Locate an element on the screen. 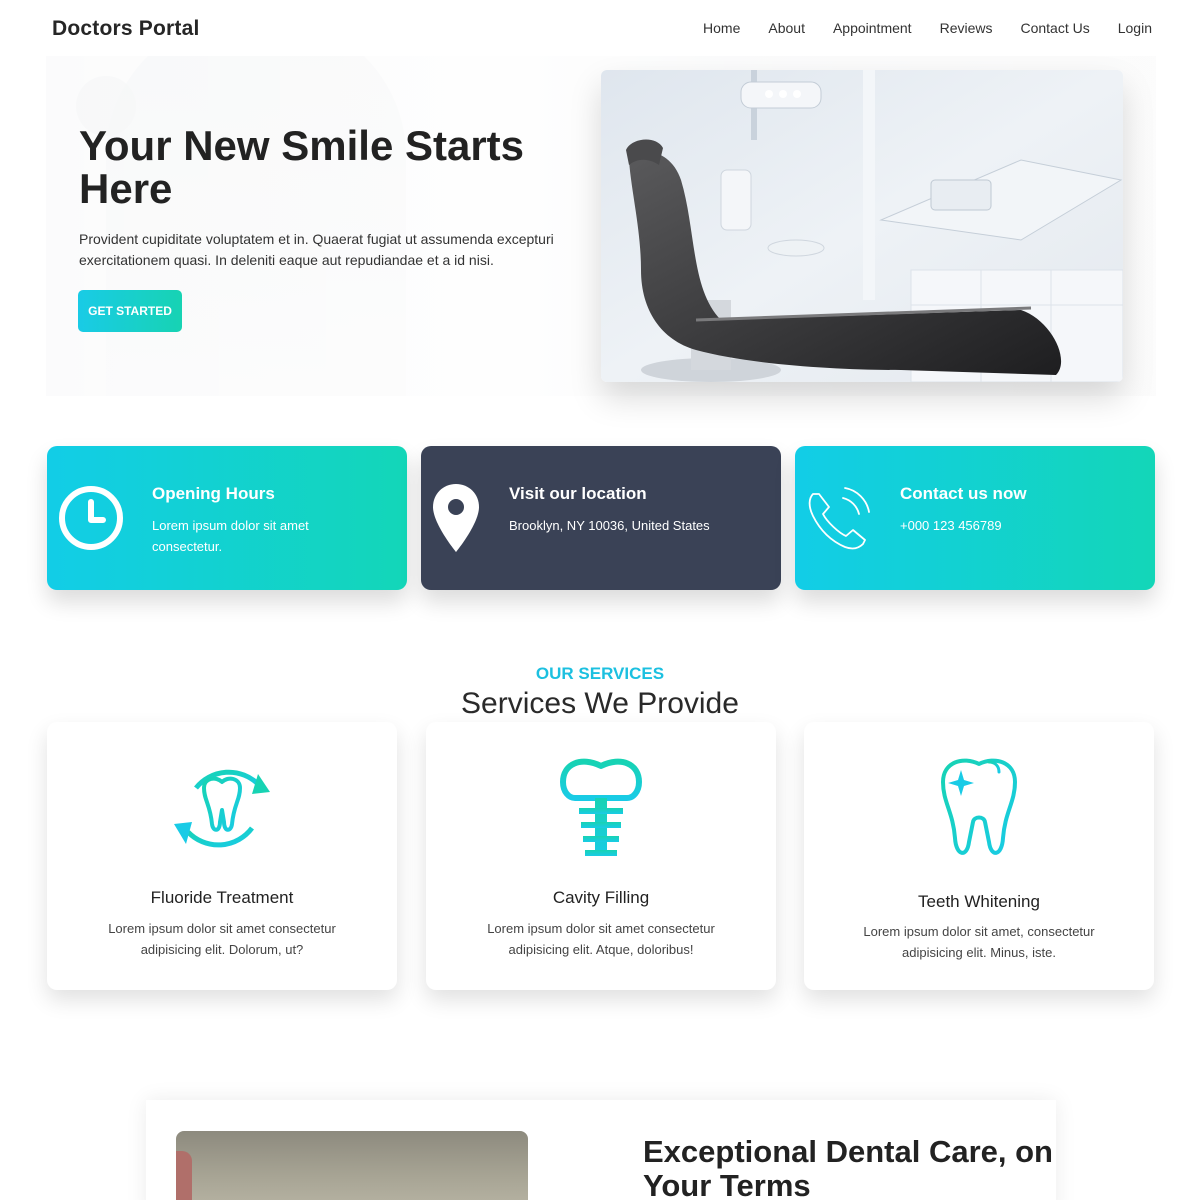 This screenshot has width=1200, height=1200. location-pin-icon is located at coordinates (456, 520).